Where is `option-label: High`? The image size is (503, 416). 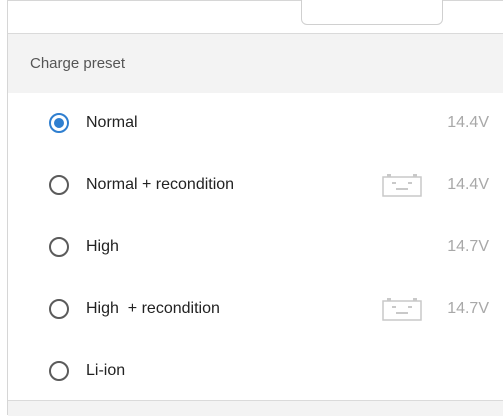
option-label: High is located at coordinates (102, 246).